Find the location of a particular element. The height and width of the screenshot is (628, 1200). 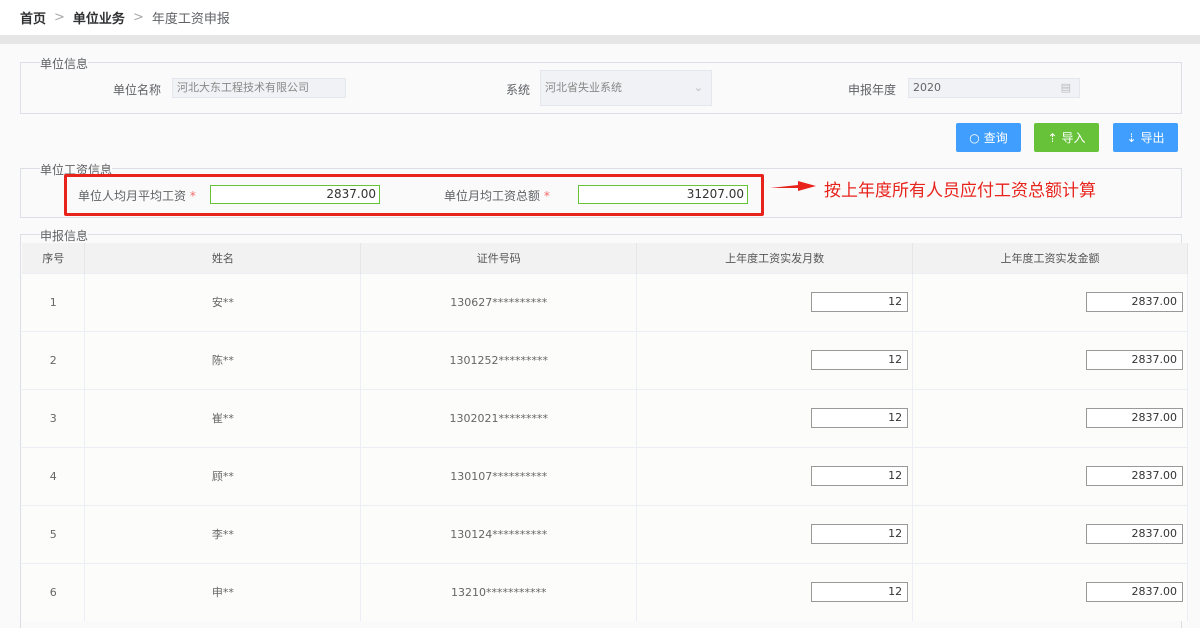

row-no: 6 is located at coordinates (54, 591).